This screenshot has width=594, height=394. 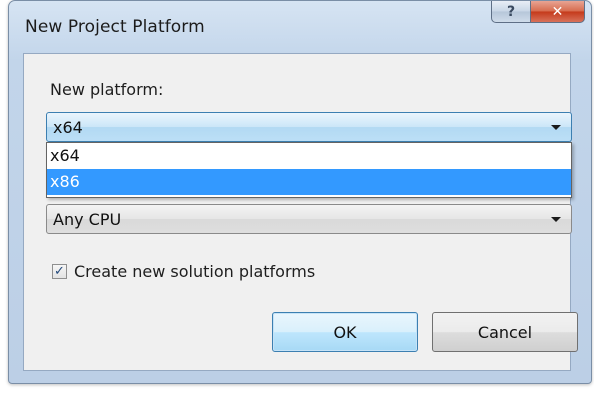 I want to click on checkmark-icon: ✓, so click(x=59, y=271).